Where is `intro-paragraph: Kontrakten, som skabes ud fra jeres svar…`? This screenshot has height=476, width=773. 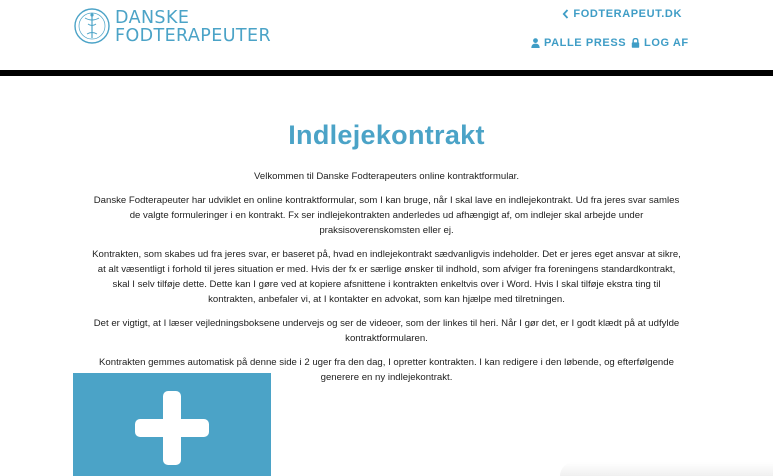 intro-paragraph: Kontrakten, som skabes ud fra jeres svar… is located at coordinates (386, 277).